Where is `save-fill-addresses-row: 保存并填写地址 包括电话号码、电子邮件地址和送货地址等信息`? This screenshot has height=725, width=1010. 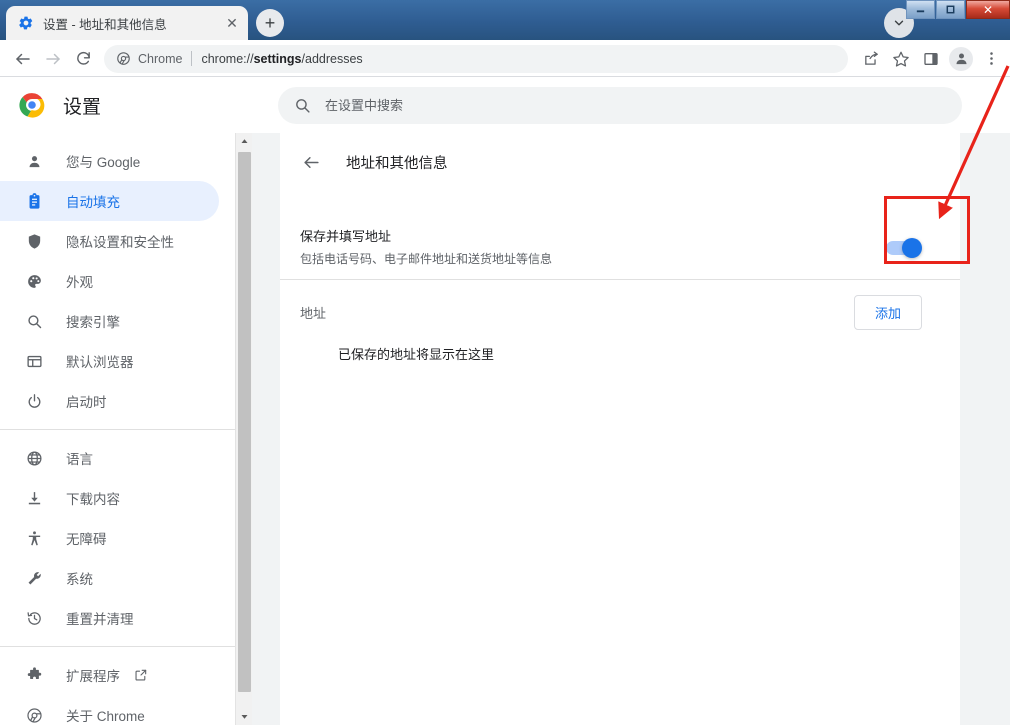
save-fill-addresses-row: 保存并填写地址 包括电话号码、电子邮件地址和送货地址等信息 is located at coordinates (620, 248).